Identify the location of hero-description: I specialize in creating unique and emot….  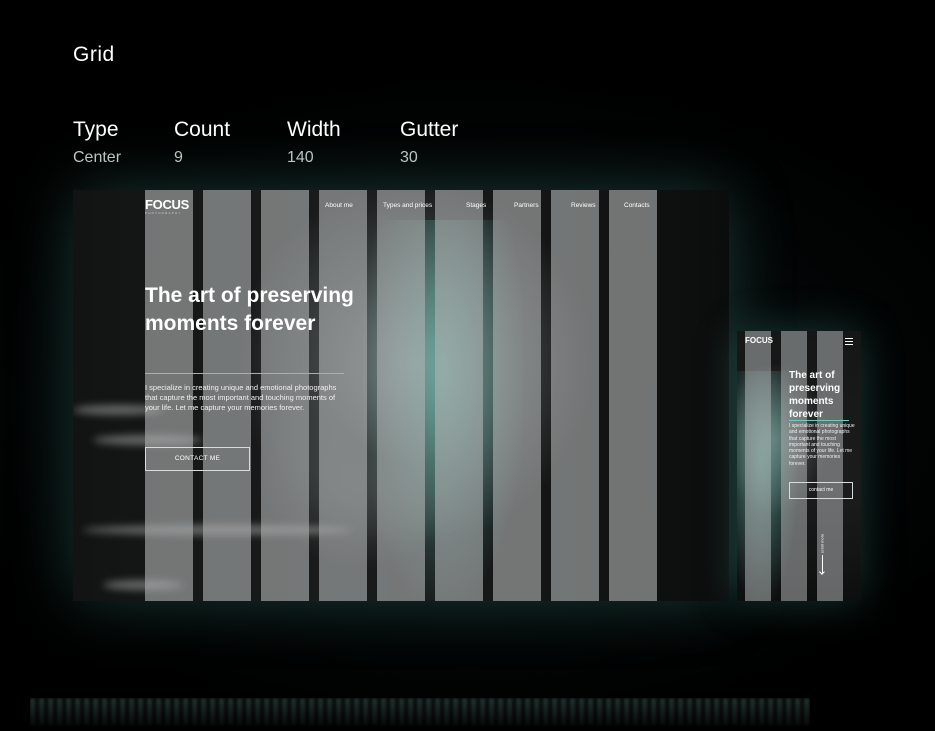
(241, 397).